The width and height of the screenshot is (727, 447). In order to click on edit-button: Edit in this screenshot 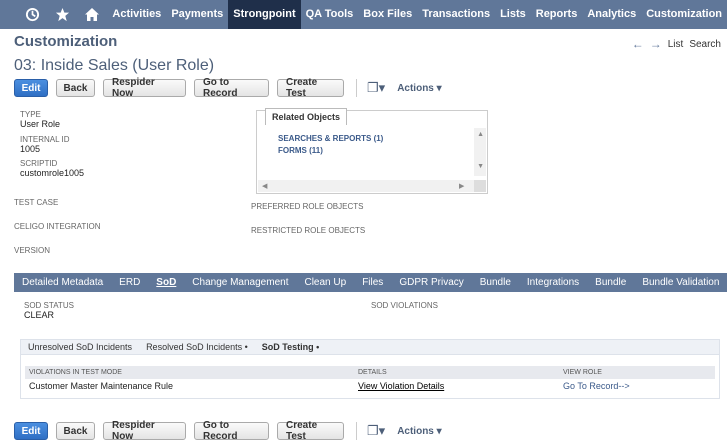, I will do `click(31, 88)`.